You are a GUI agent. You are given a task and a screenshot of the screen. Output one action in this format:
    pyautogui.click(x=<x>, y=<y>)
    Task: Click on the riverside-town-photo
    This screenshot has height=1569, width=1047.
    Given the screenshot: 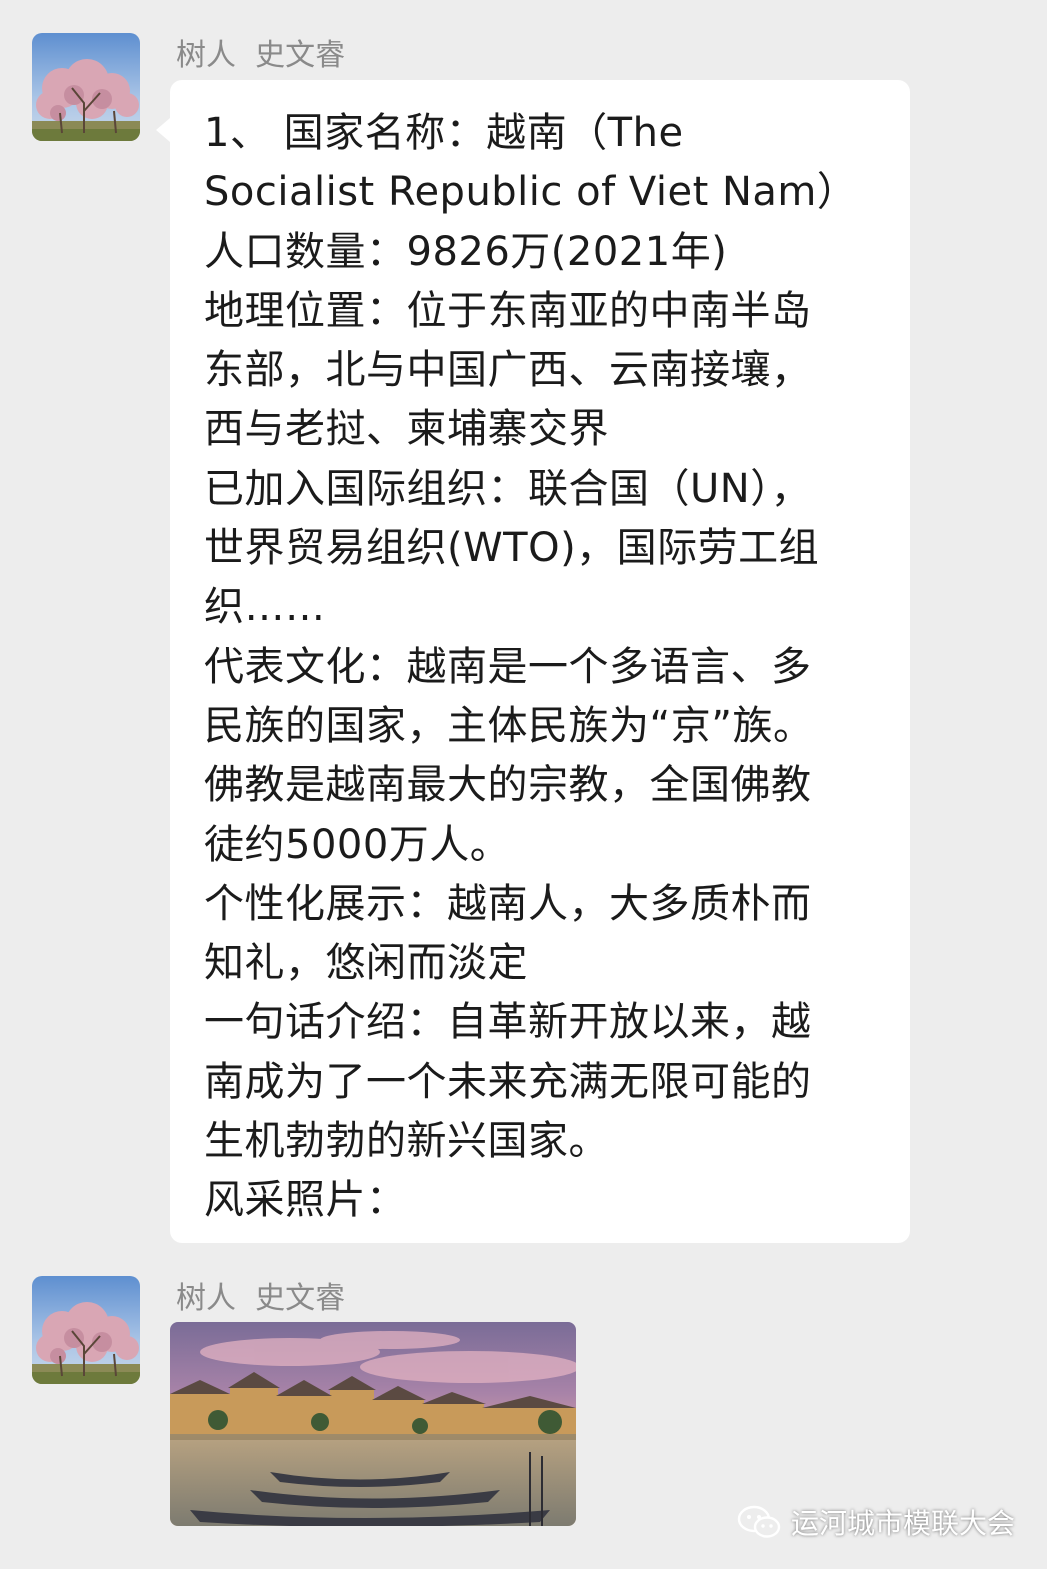 What is the action you would take?
    pyautogui.click(x=373, y=1424)
    